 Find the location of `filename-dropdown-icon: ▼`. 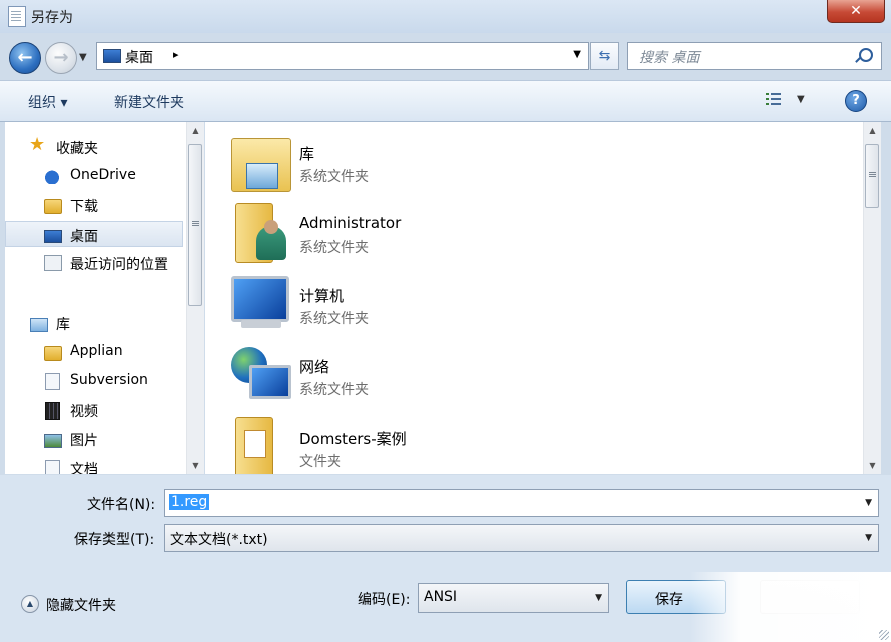

filename-dropdown-icon: ▼ is located at coordinates (868, 503).